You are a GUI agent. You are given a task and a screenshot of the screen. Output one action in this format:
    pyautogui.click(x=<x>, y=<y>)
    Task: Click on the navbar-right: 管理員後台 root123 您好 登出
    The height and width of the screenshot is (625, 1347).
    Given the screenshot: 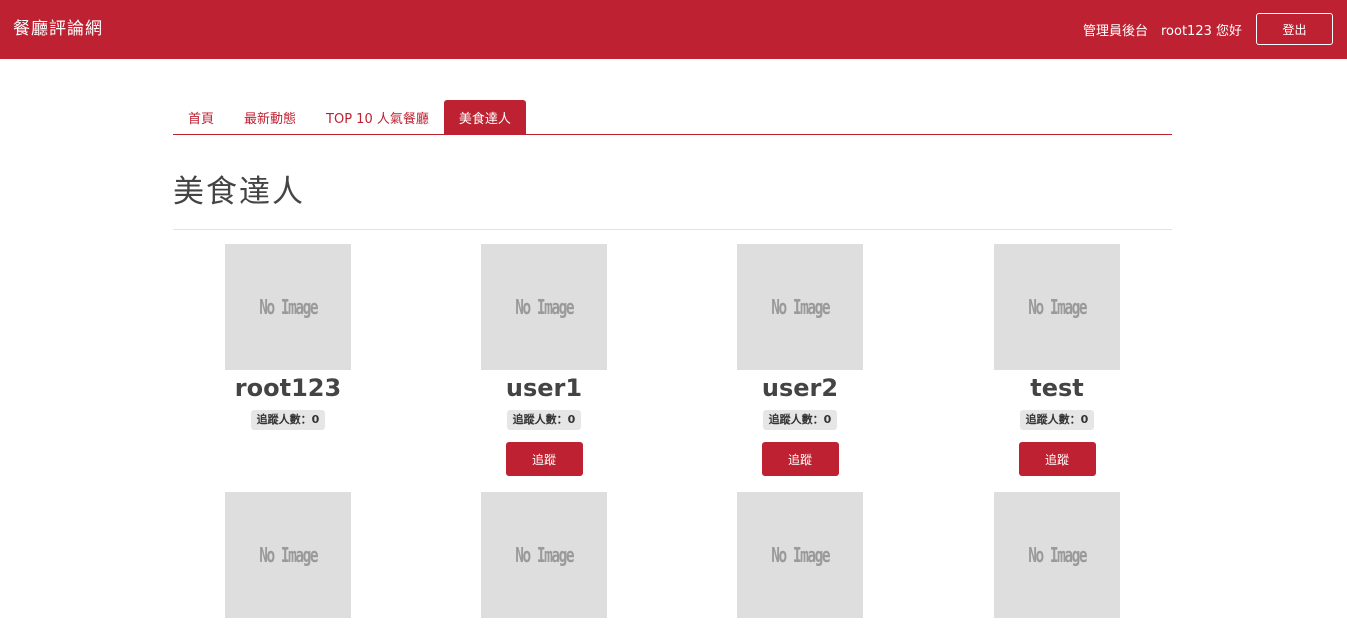 What is the action you would take?
    pyautogui.click(x=1208, y=29)
    